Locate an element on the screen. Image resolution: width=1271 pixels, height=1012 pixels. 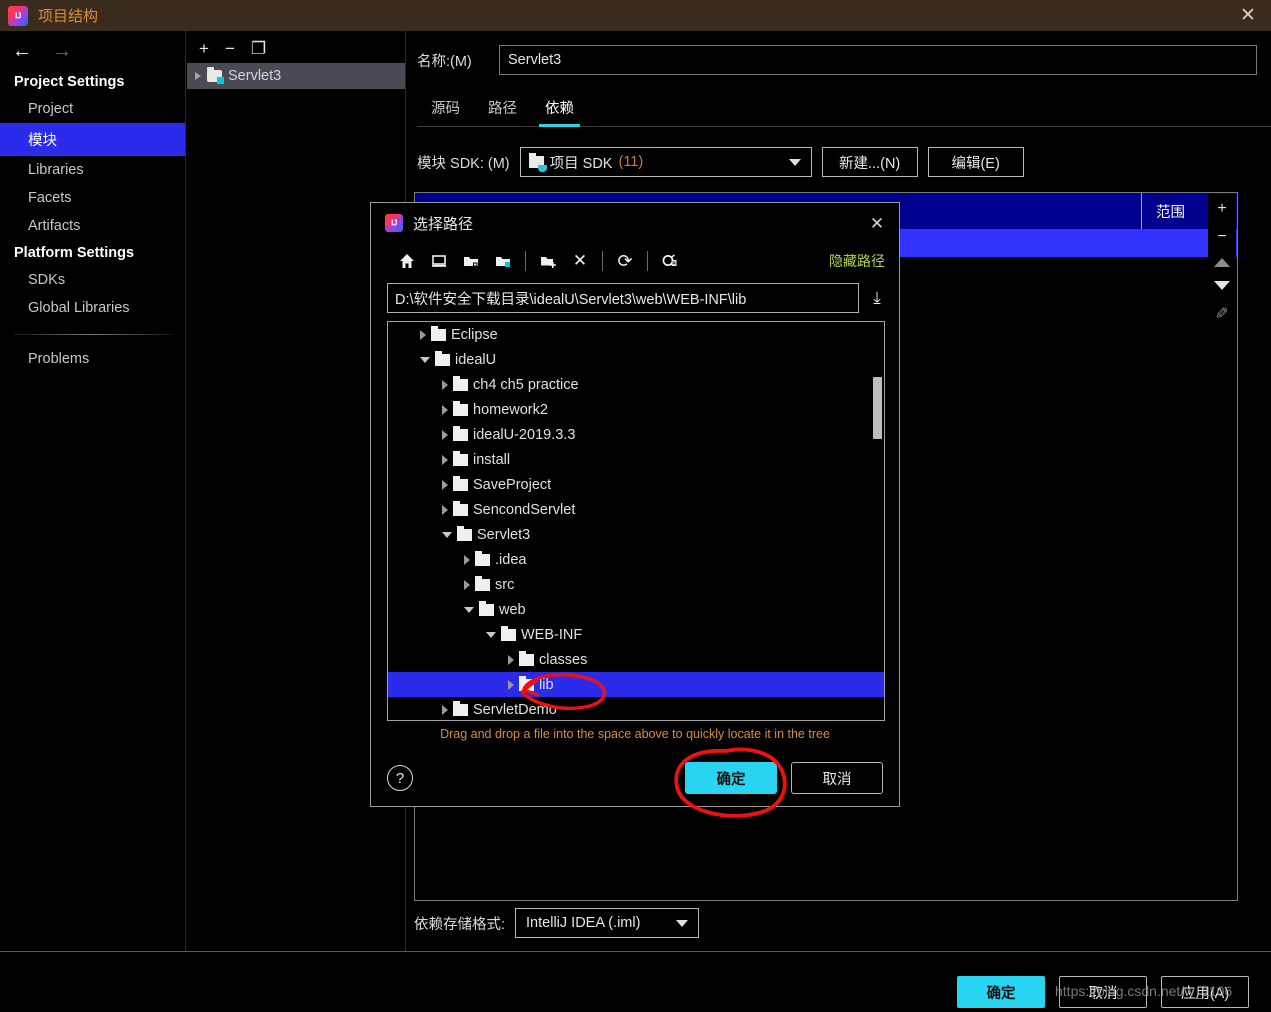
window-titlebar: 项目结构 ✕ is located at coordinates (635, 15).